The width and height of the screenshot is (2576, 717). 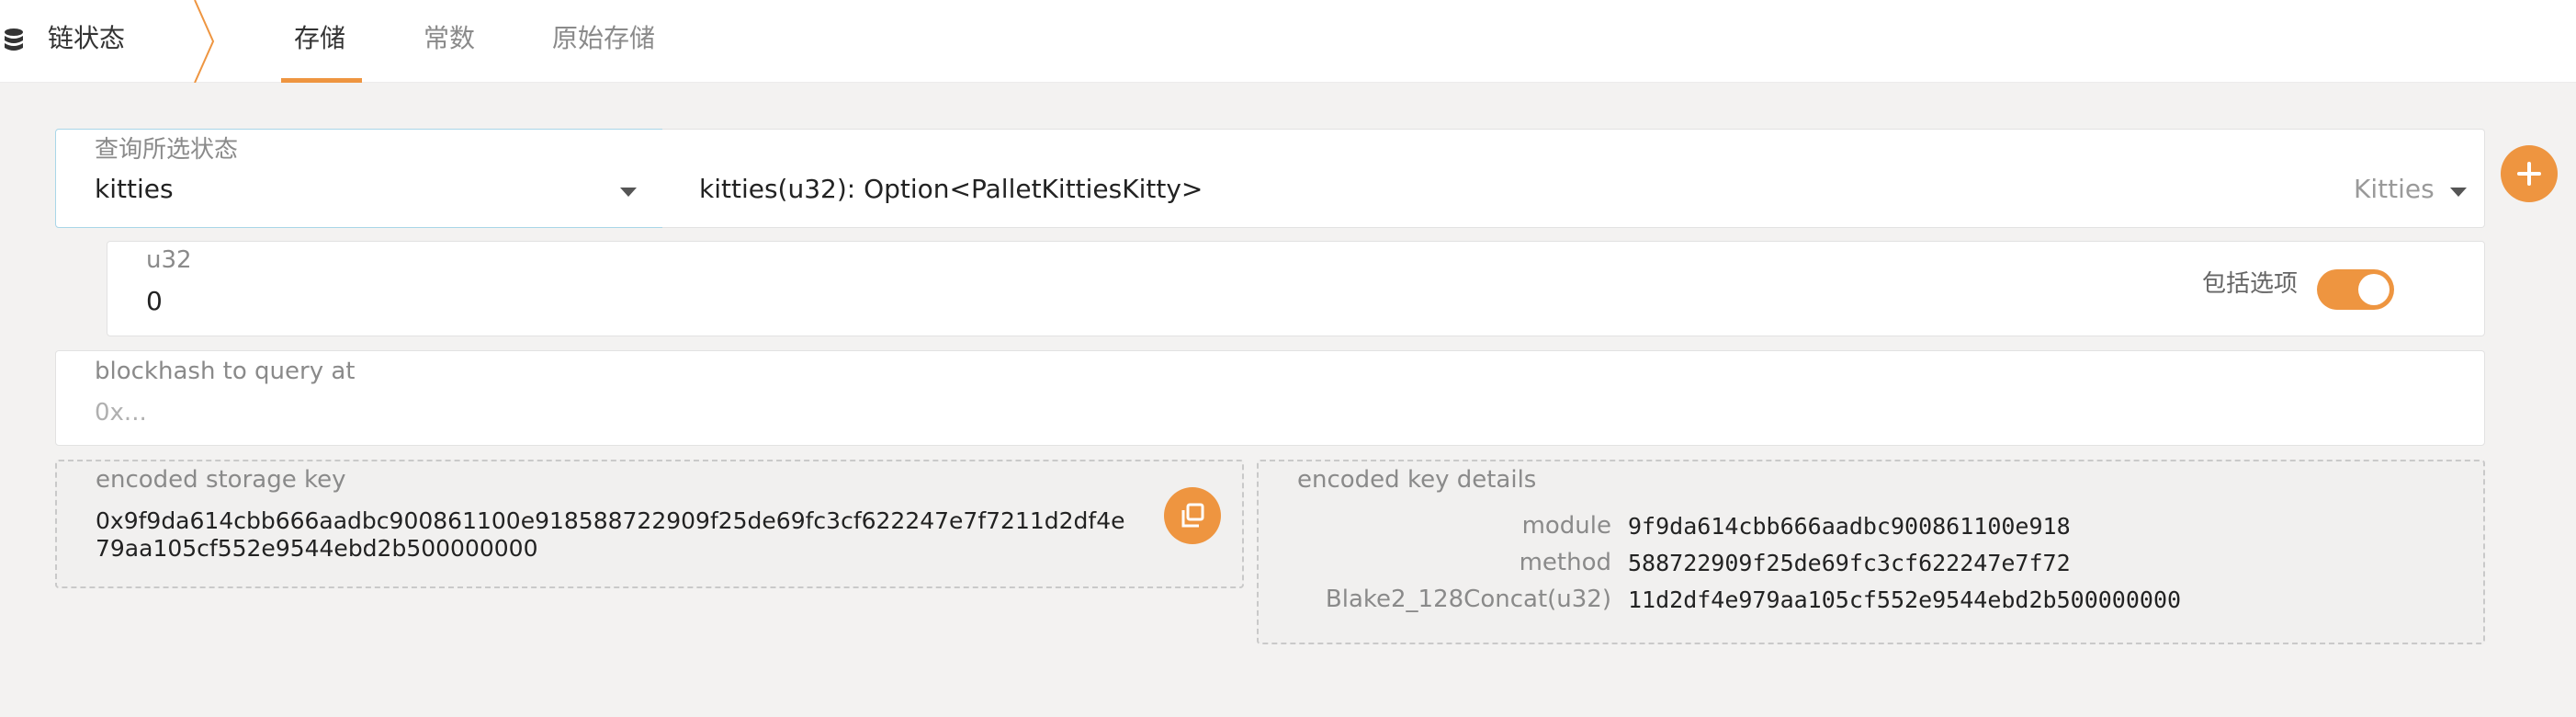 What do you see at coordinates (1905, 599) in the screenshot?
I see `detail-hasher-value: 11d2df4e979aa105cf552e9544ebd2b500000000` at bounding box center [1905, 599].